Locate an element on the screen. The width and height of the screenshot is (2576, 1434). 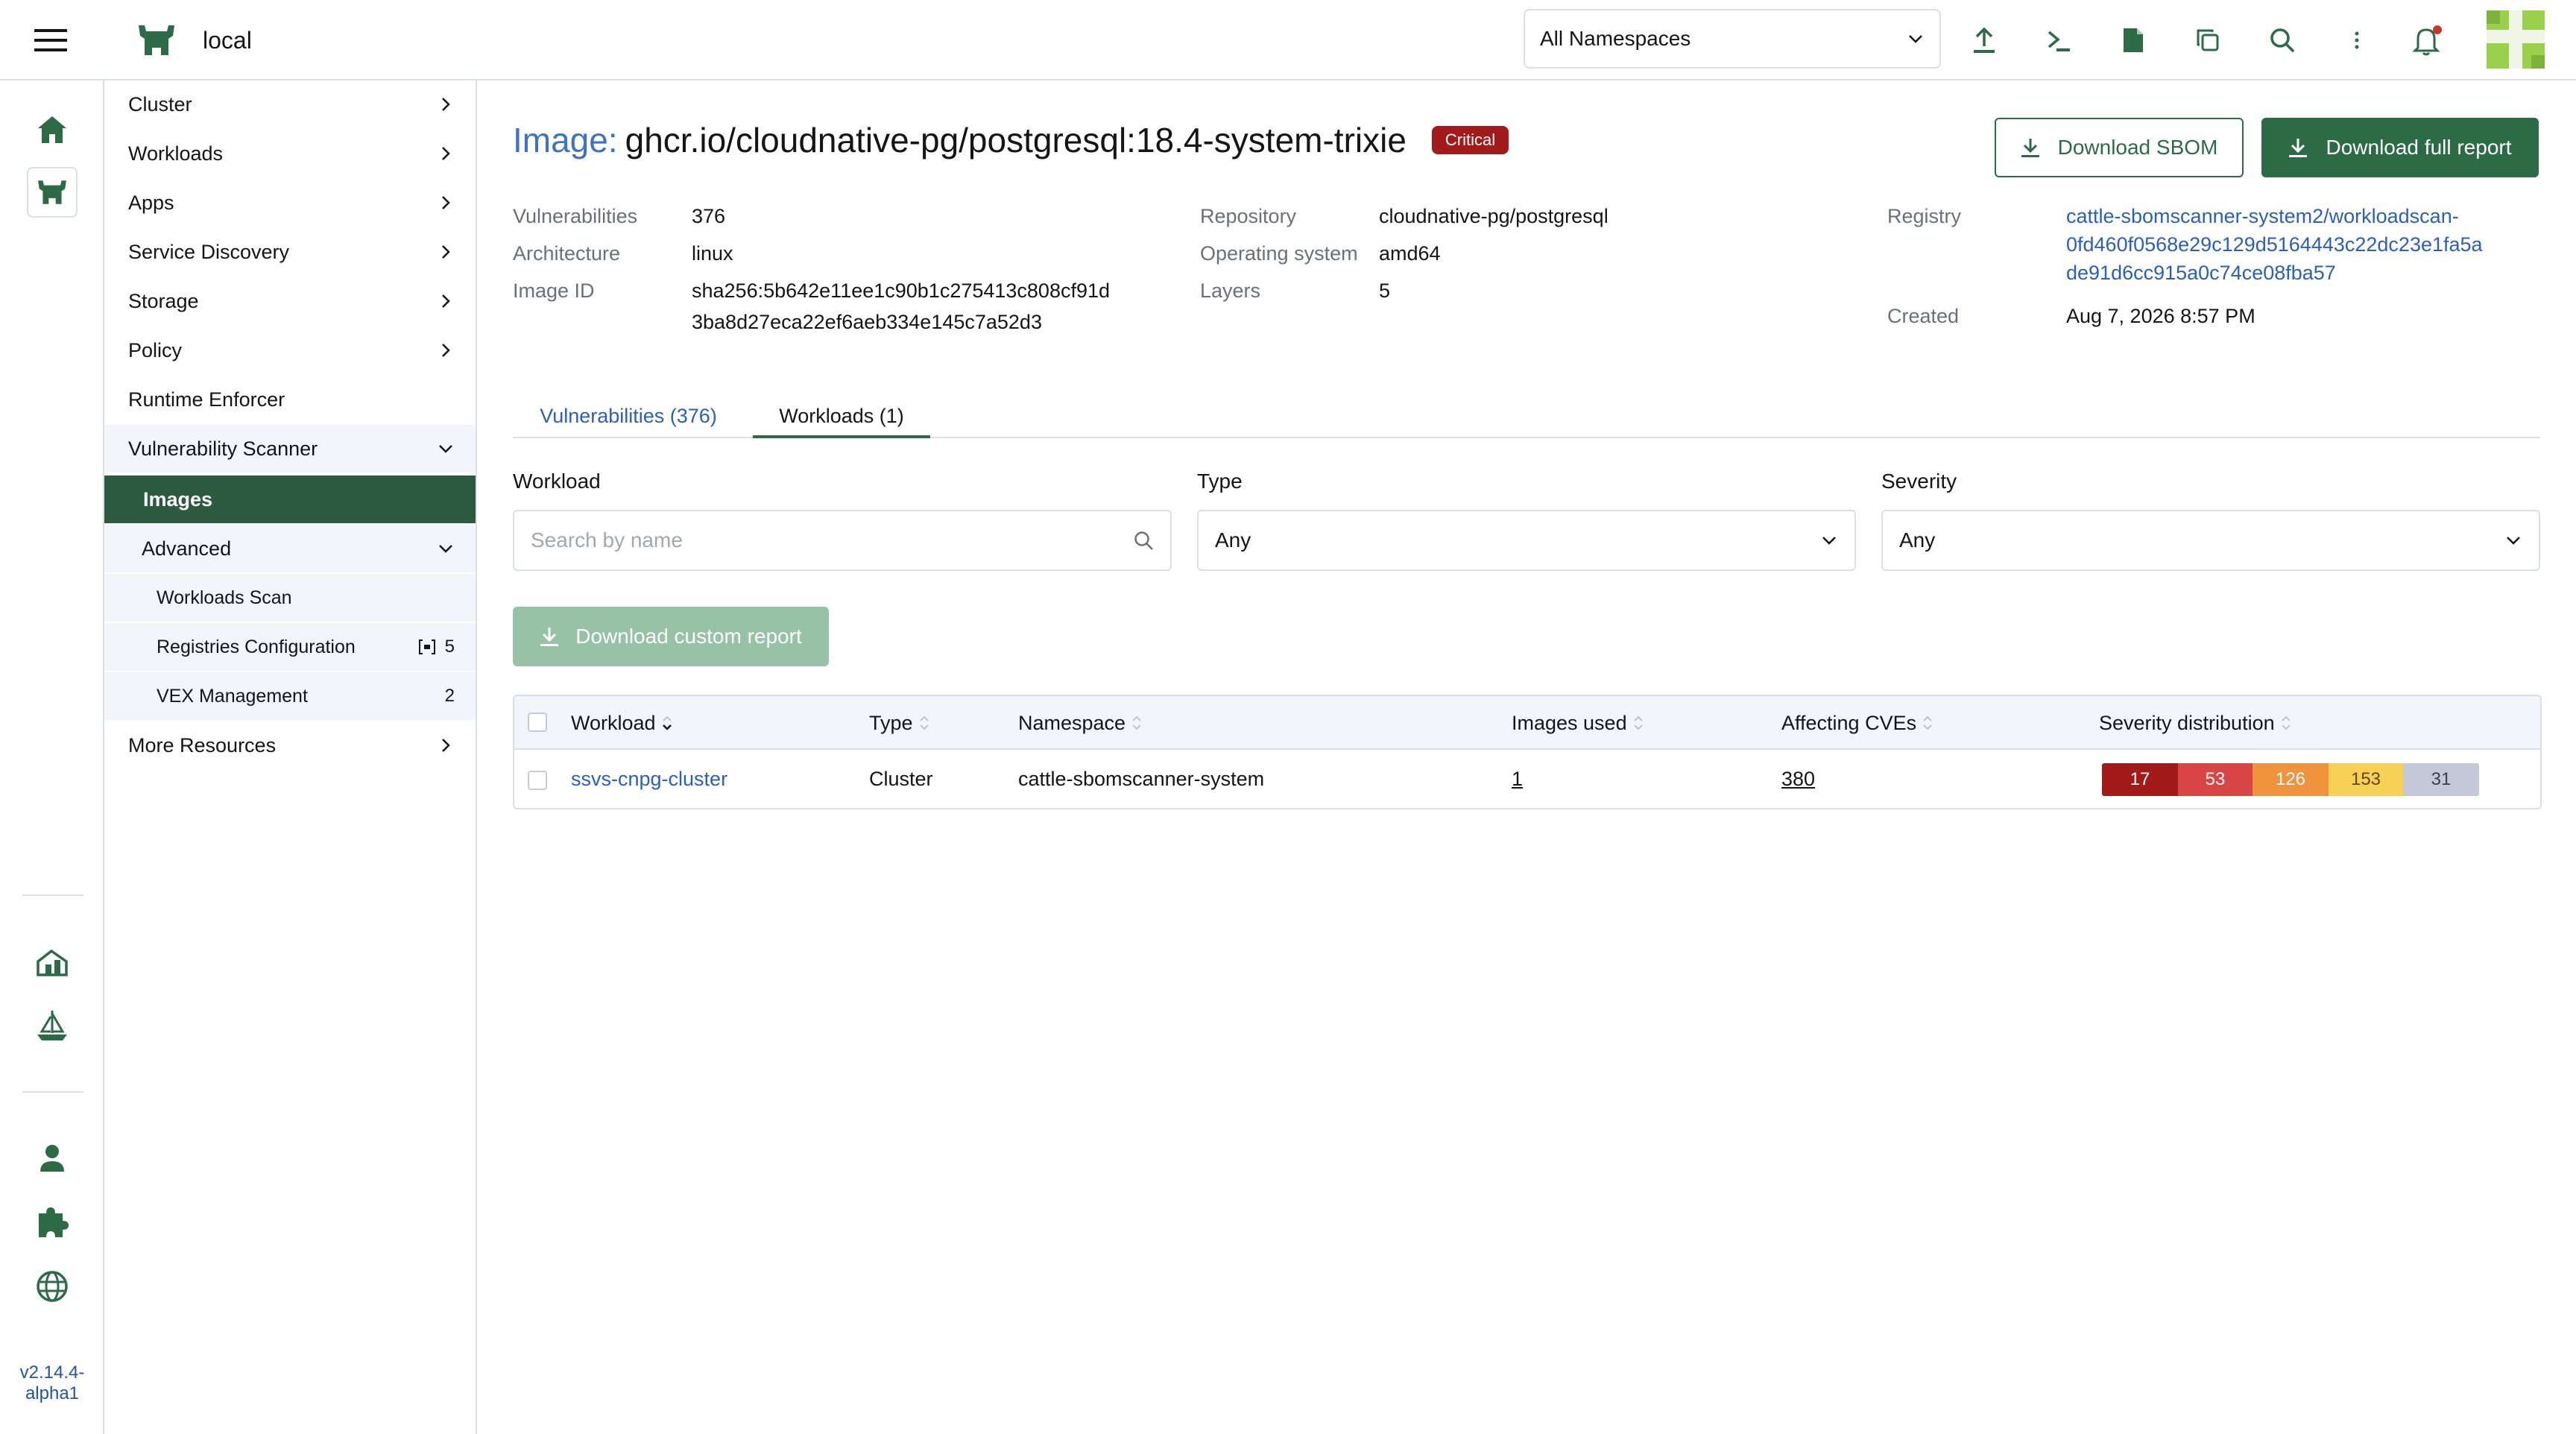
tab-vulnerabilities: Vulnerabilities (376) is located at coordinates (628, 416).